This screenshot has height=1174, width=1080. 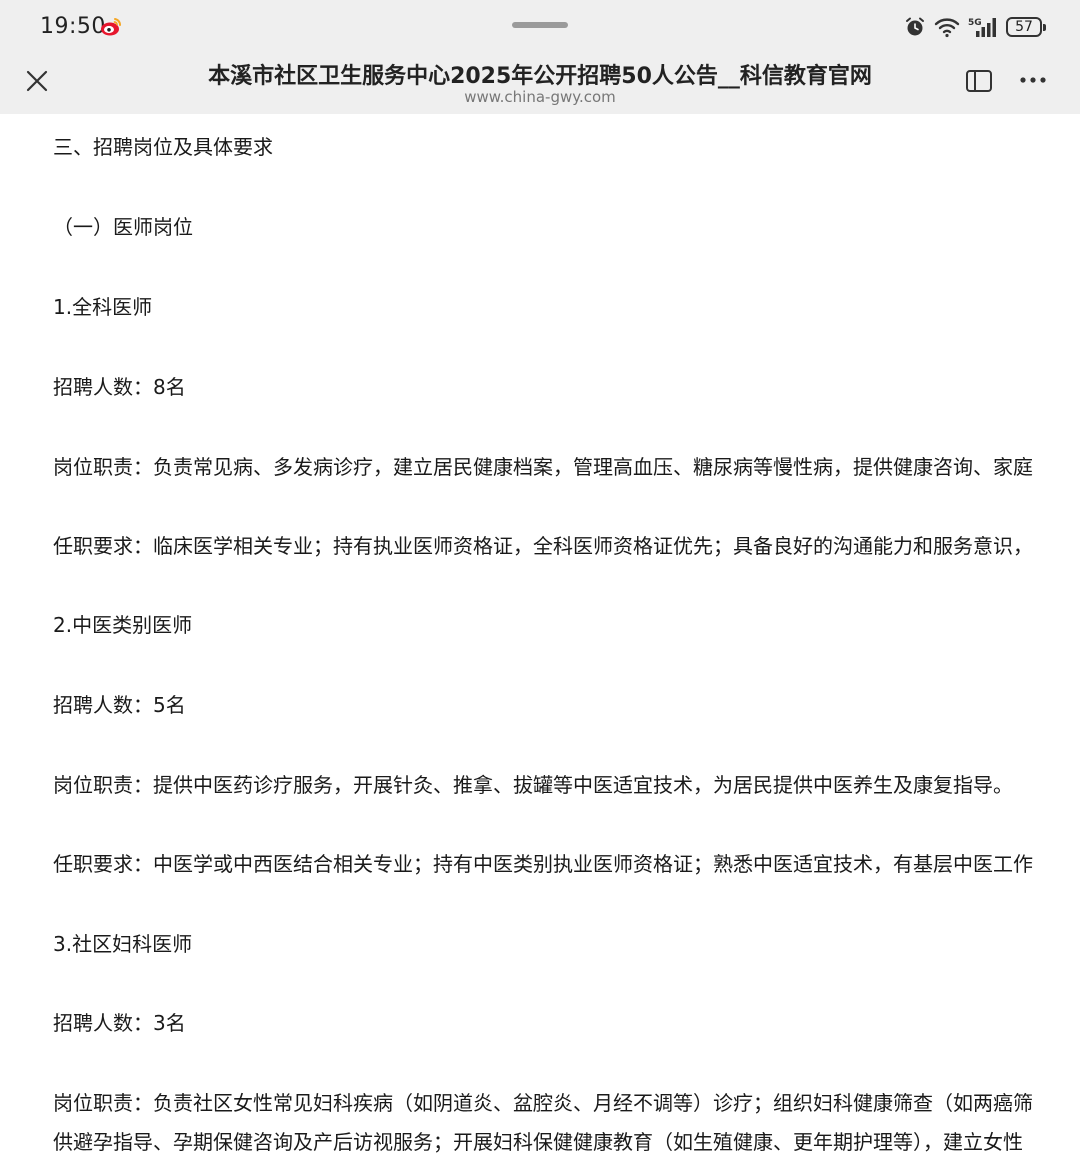 What do you see at coordinates (975, 23) in the screenshot?
I see `svg-text: 5G` at bounding box center [975, 23].